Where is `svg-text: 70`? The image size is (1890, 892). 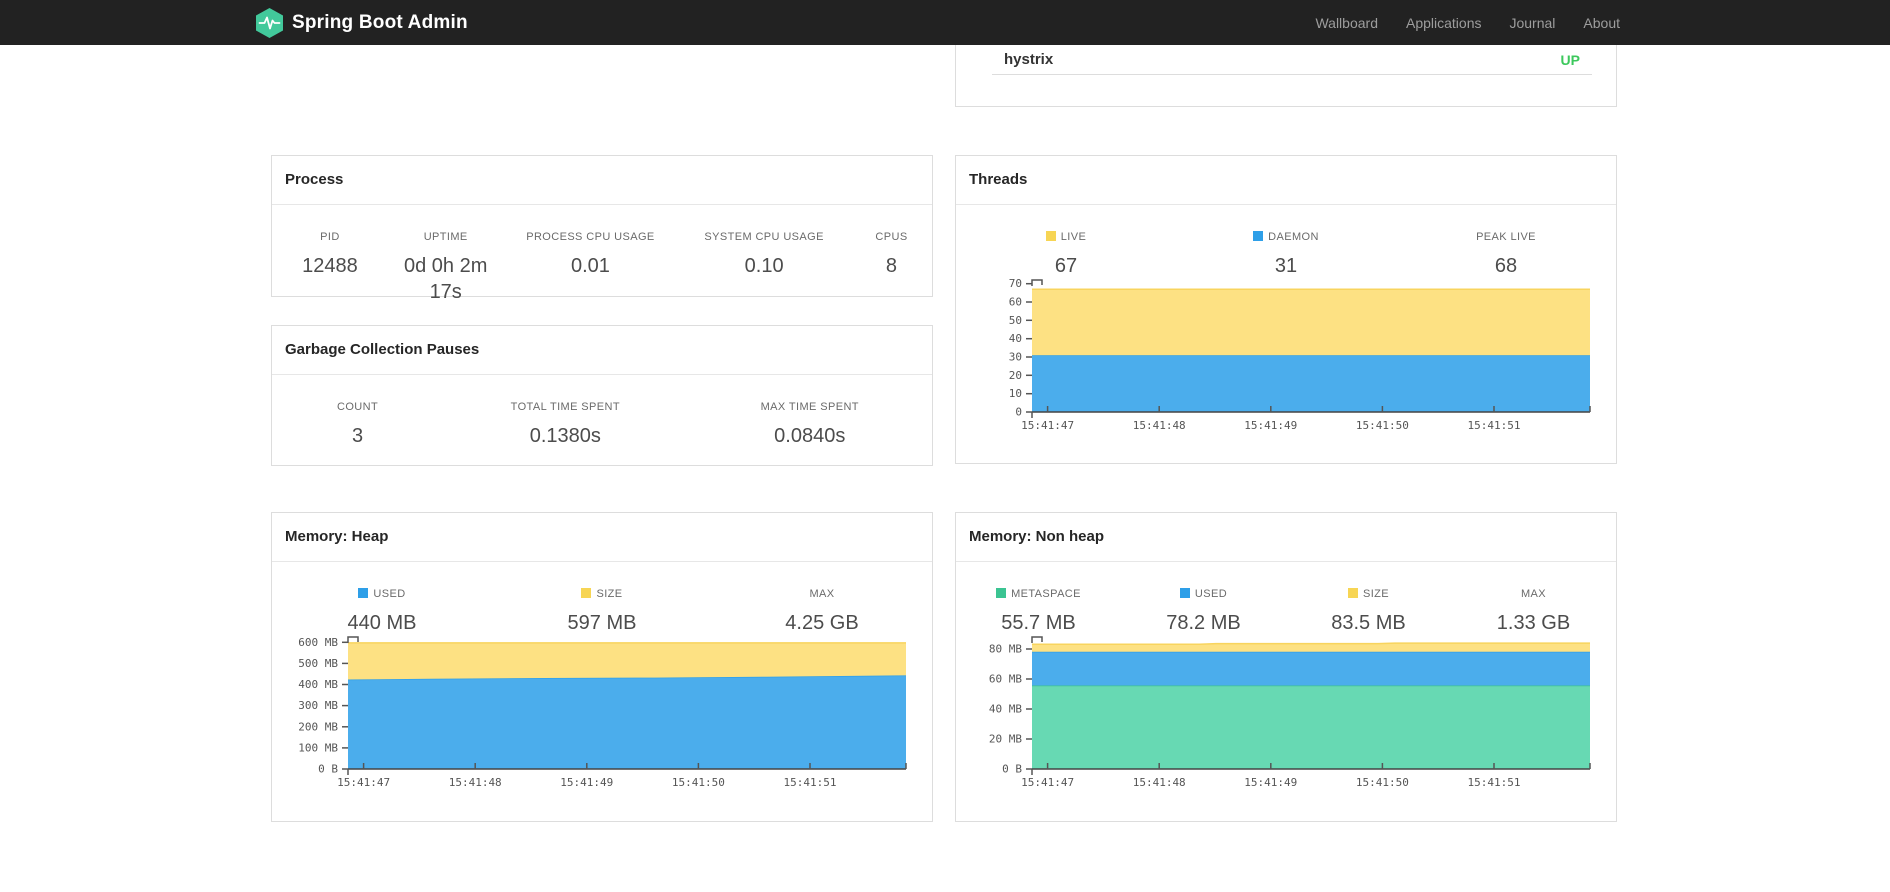 svg-text: 70 is located at coordinates (1015, 283).